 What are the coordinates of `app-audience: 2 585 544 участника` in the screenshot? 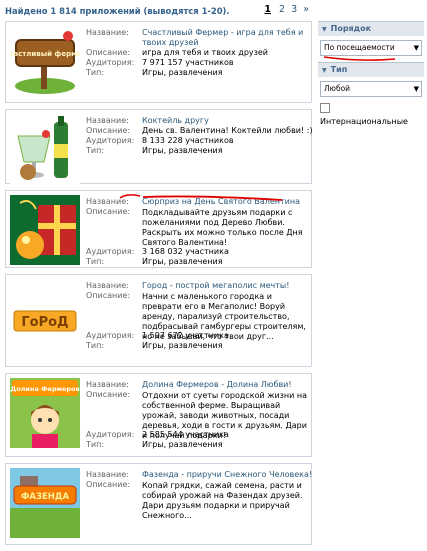 It's located at (185, 434).